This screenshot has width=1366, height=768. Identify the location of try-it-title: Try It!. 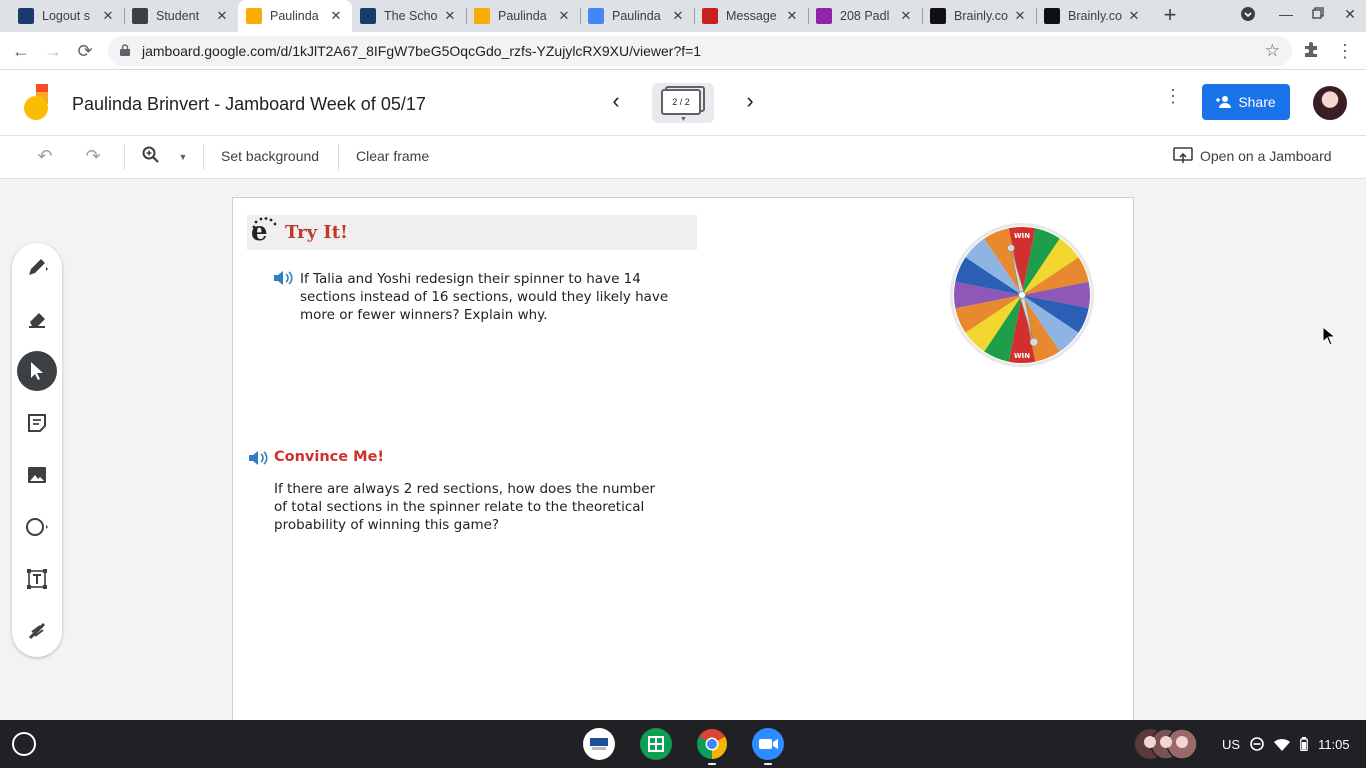
(316, 232).